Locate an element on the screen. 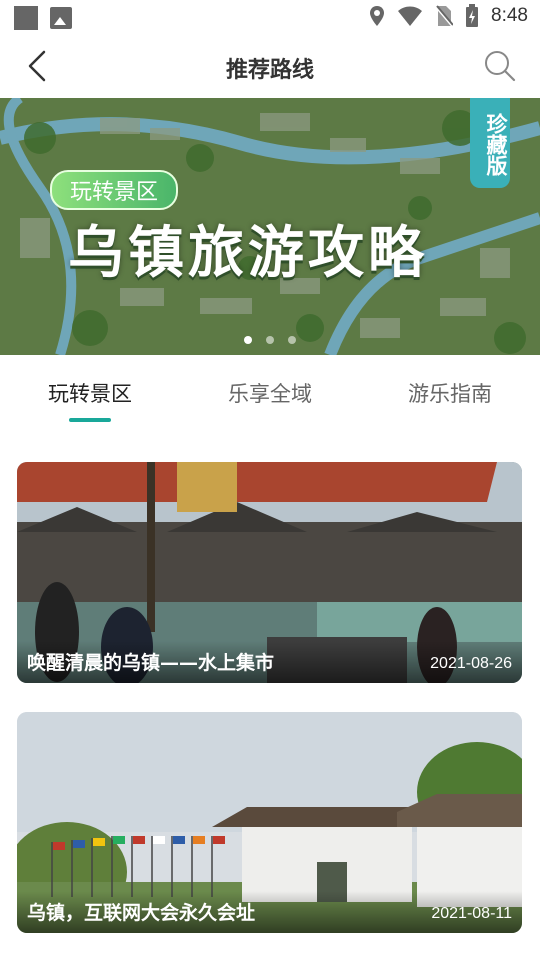 The image size is (540, 960). tab-travel-guide: 游乐指南 is located at coordinates (450, 396).